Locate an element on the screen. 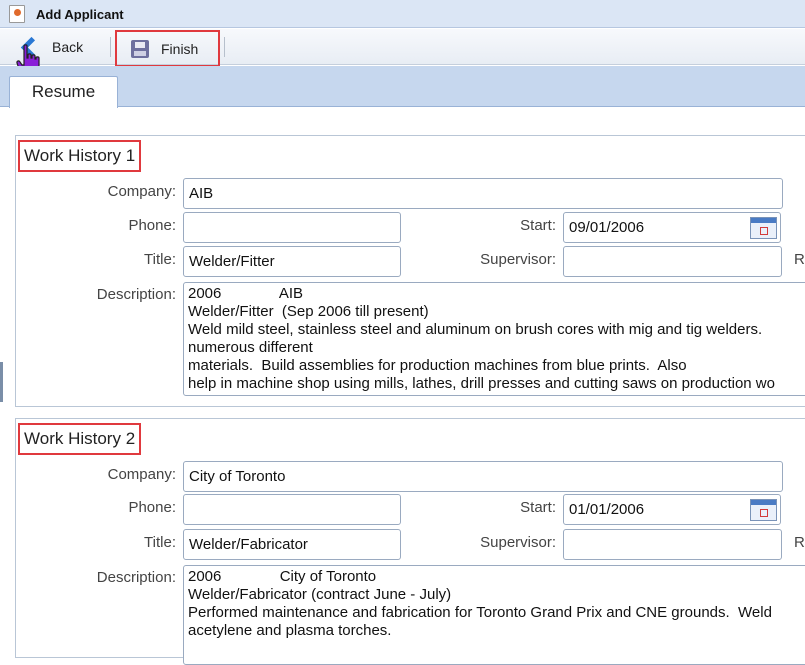 This screenshot has height=665, width=805. start-date-value: 09/01/2006 is located at coordinates (607, 227).